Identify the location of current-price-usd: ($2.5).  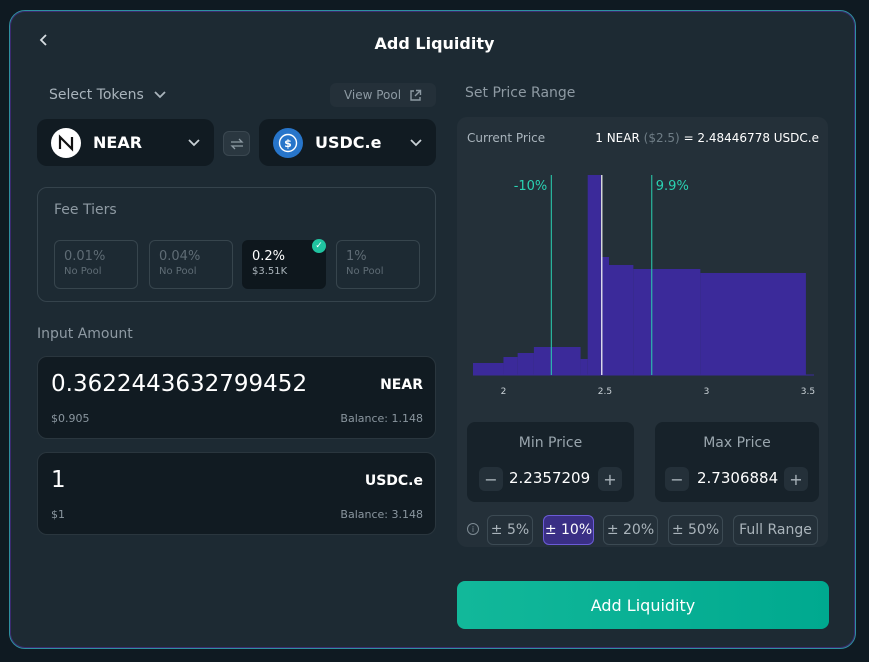
(661, 138).